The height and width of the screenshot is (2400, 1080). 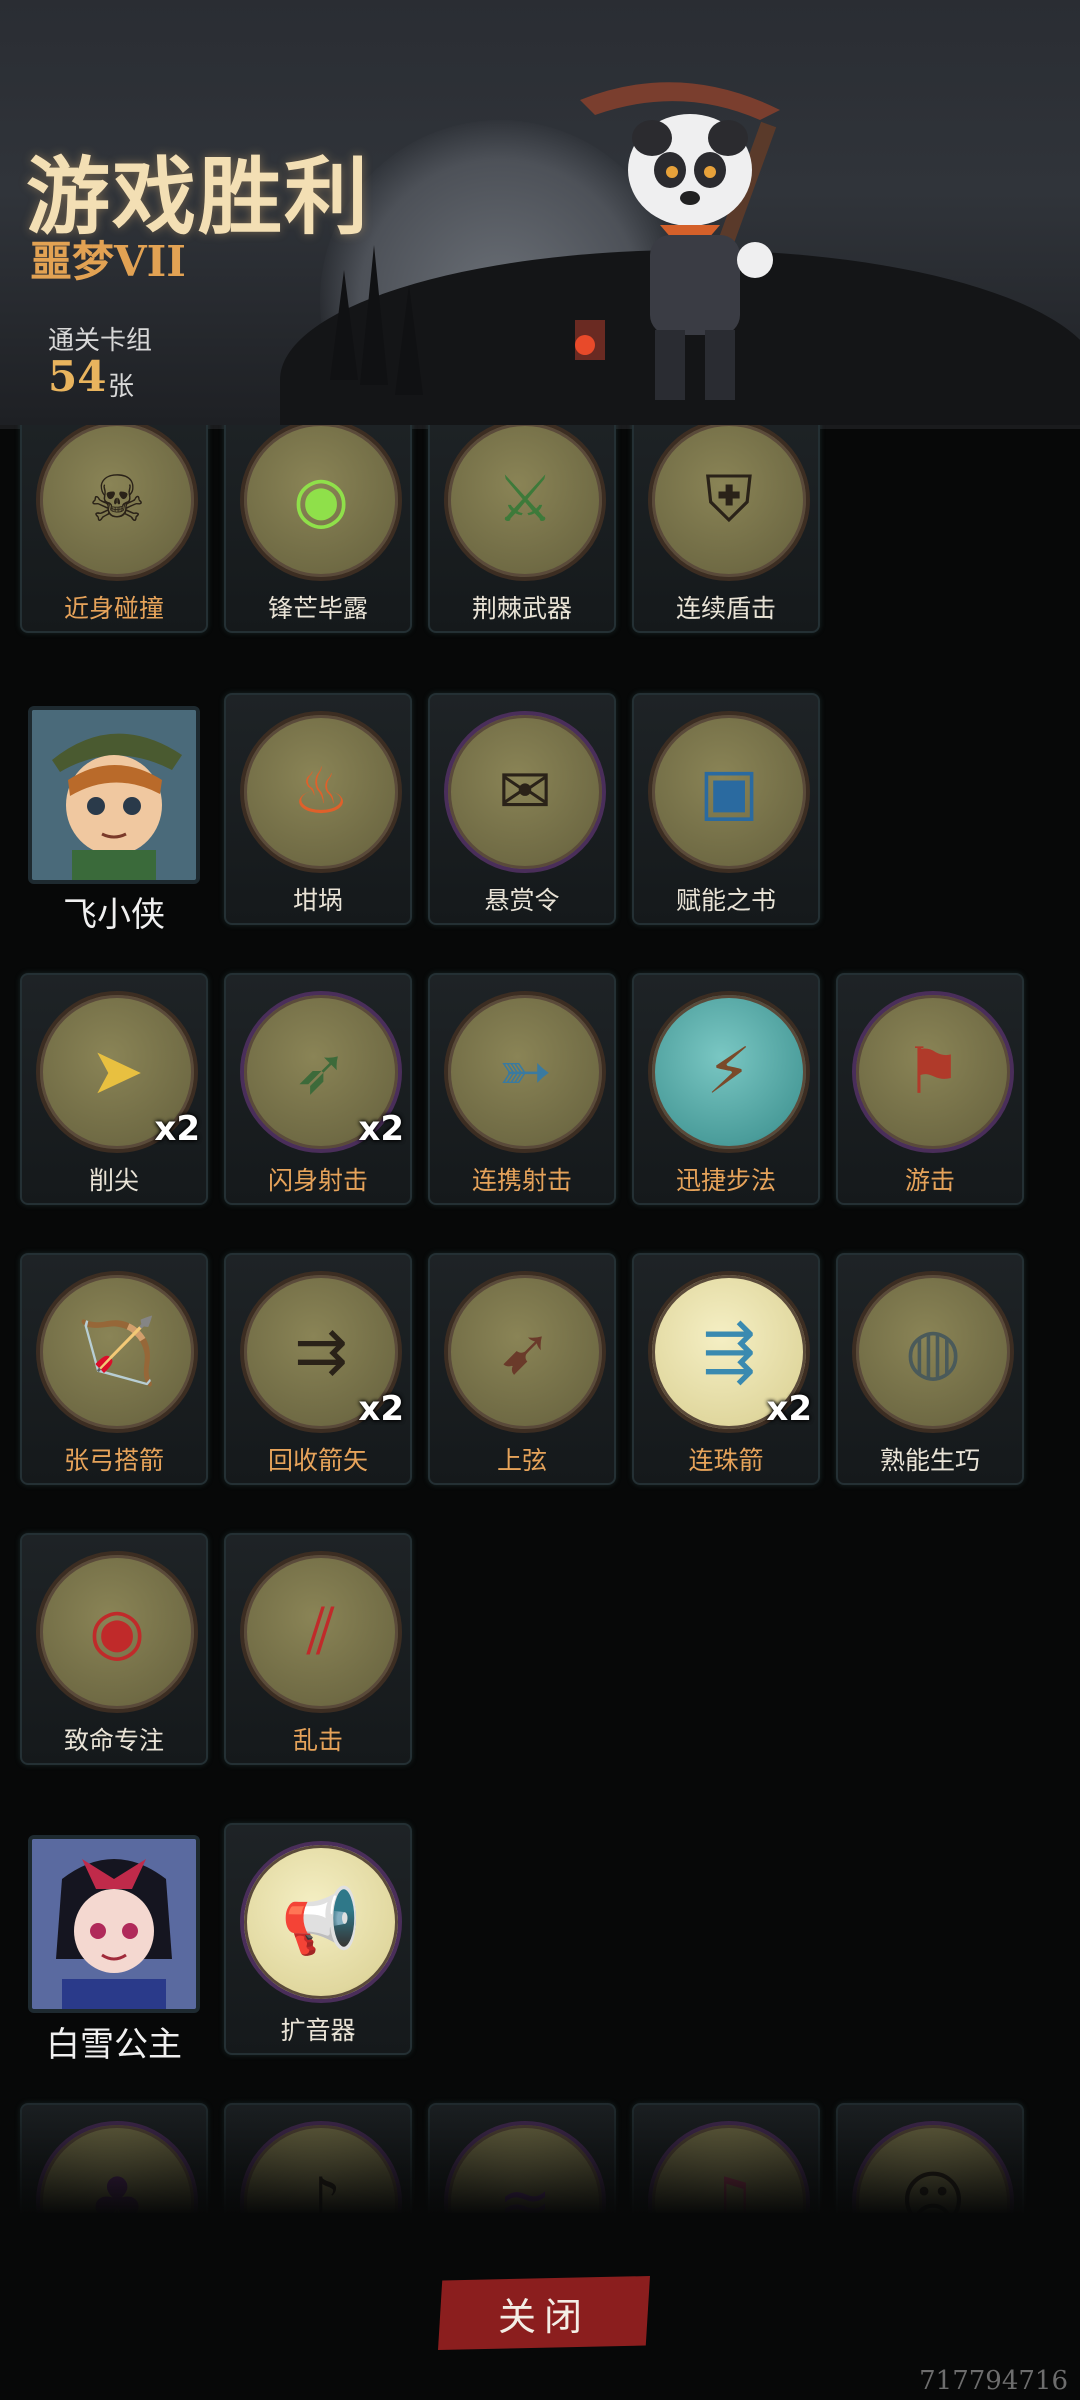 I want to click on deck-count: 54, so click(x=77, y=376).